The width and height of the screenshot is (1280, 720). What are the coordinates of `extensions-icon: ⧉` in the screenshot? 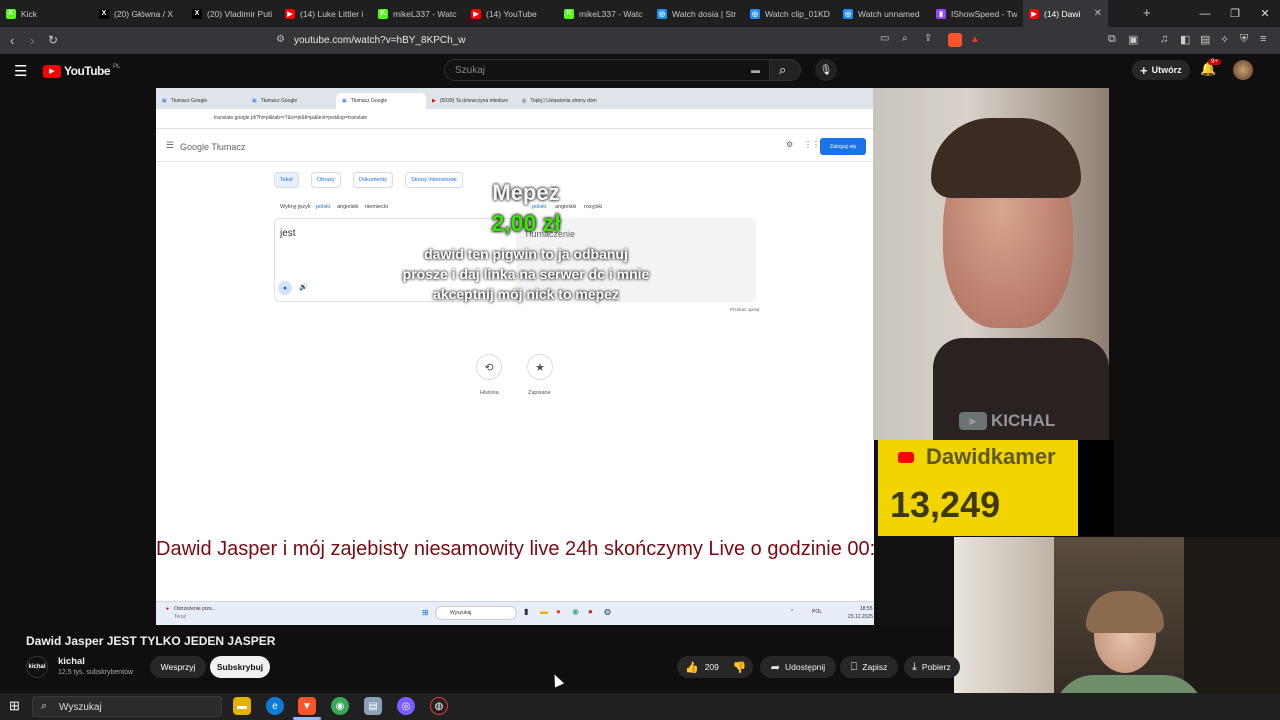 It's located at (1112, 39).